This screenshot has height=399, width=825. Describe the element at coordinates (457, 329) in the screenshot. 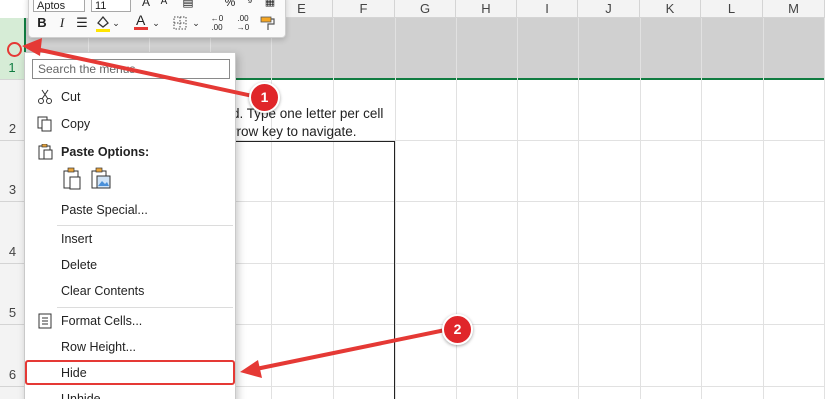

I see `step-badge-2: 2` at that location.